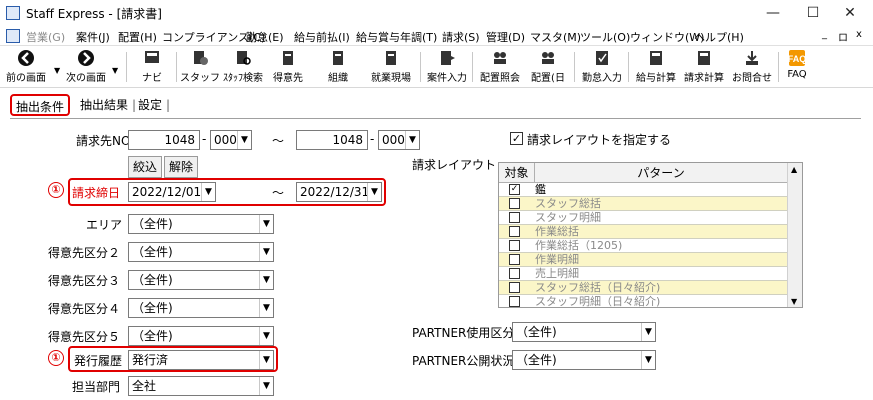 The width and height of the screenshot is (873, 400). Describe the element at coordinates (26, 58) in the screenshot. I see `back-arrow-icon` at that location.